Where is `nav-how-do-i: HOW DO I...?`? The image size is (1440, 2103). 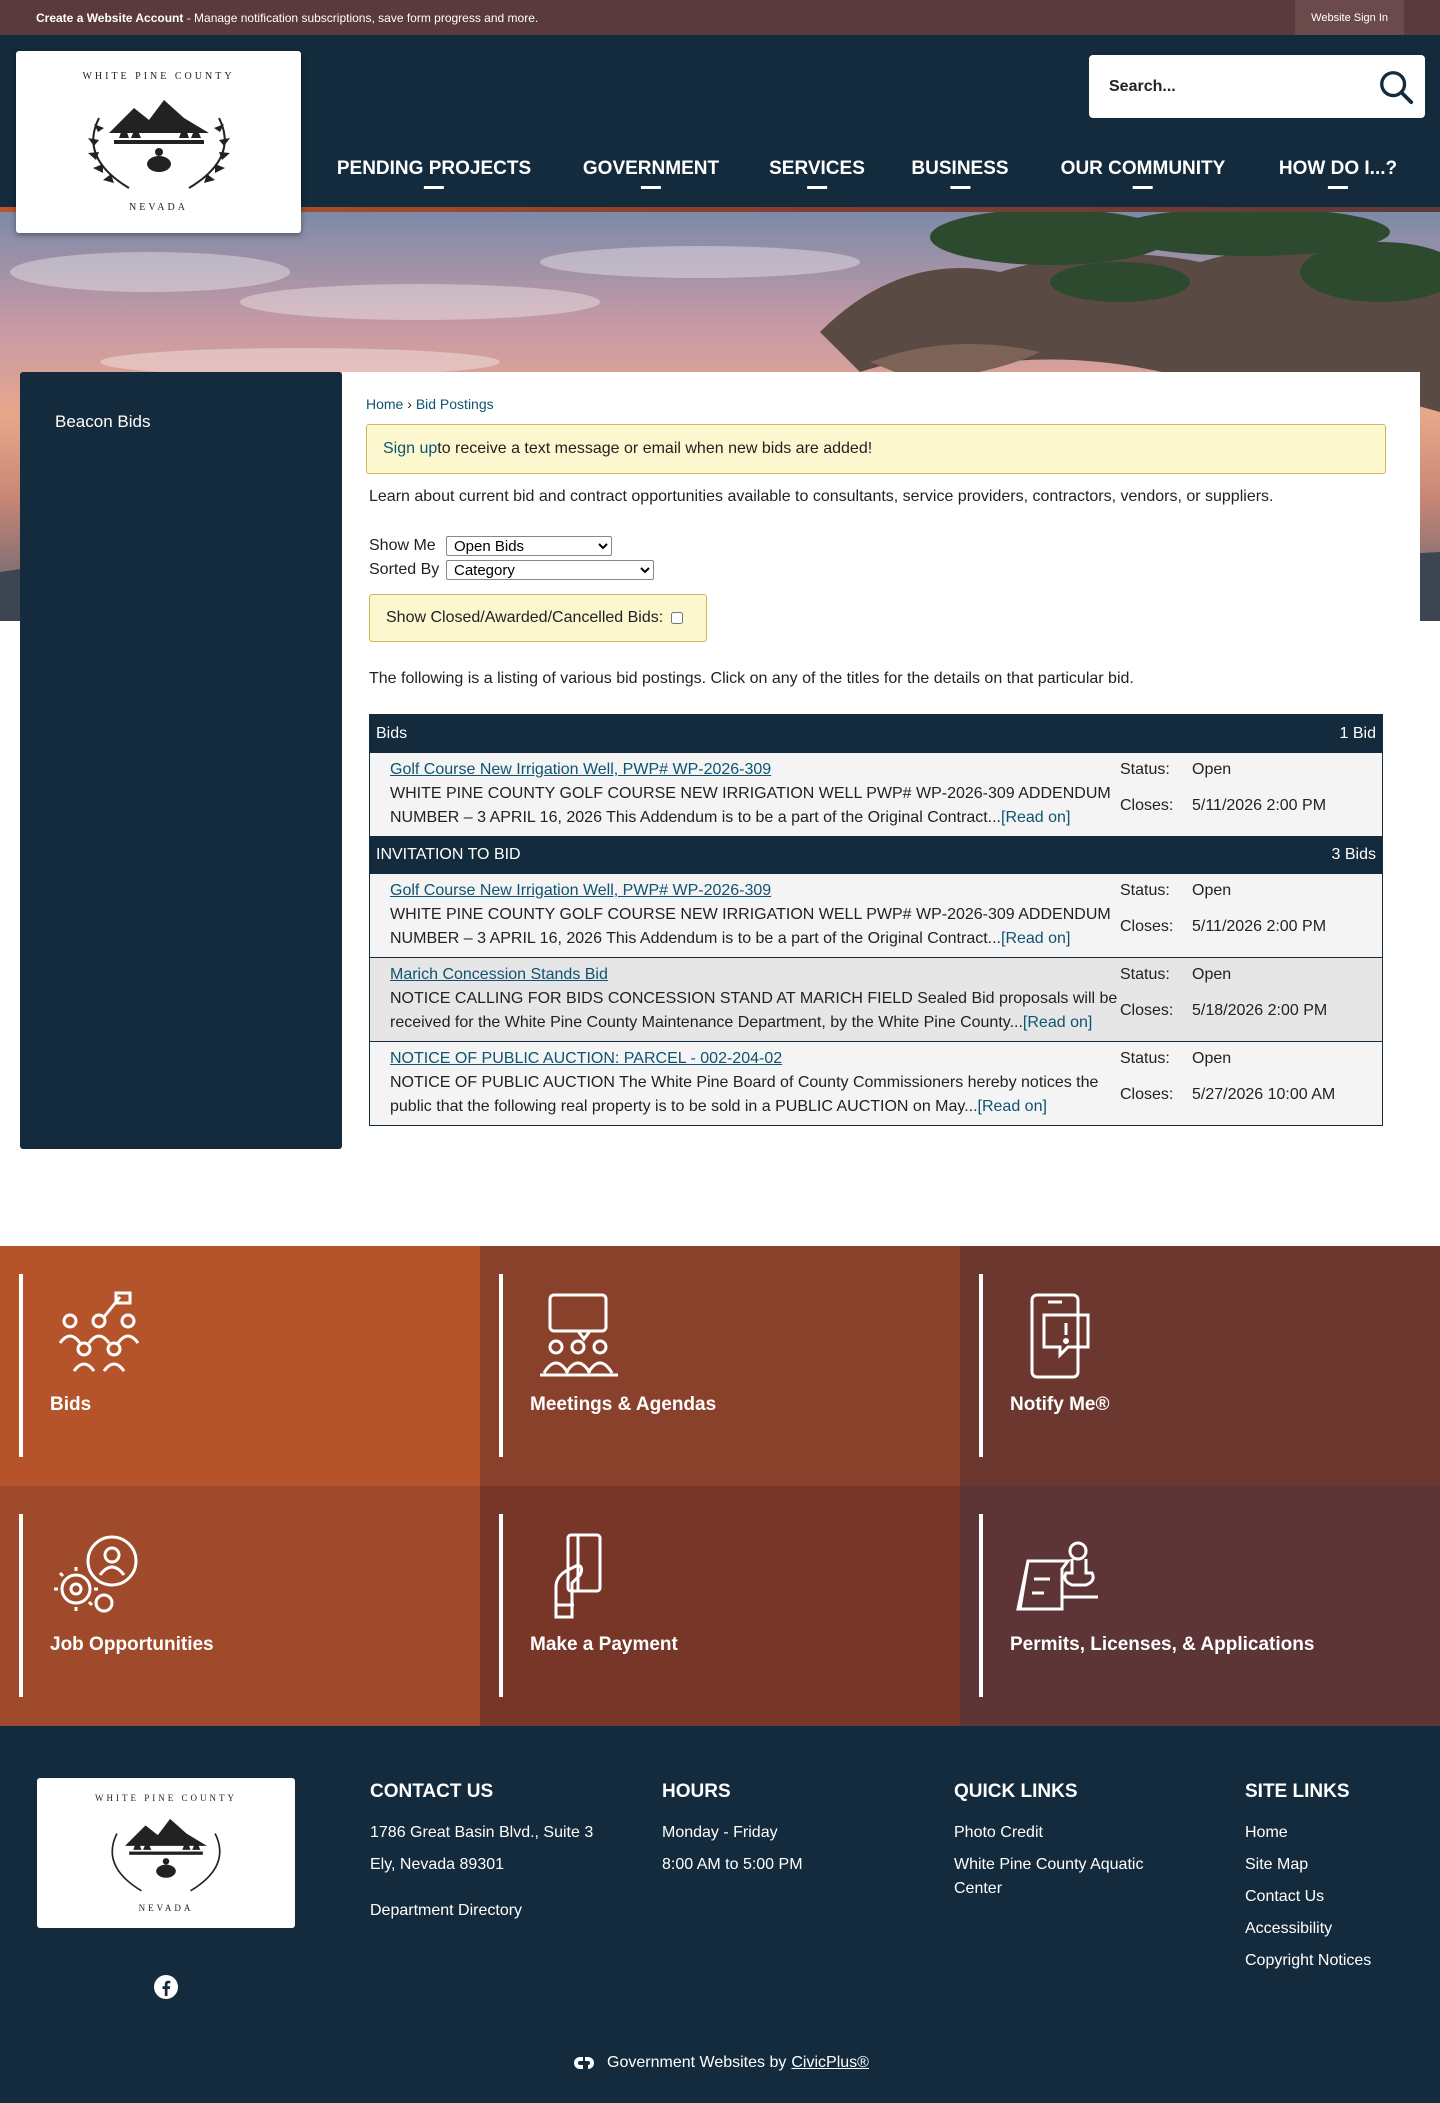 nav-how-do-i: HOW DO I...? is located at coordinates (1338, 173).